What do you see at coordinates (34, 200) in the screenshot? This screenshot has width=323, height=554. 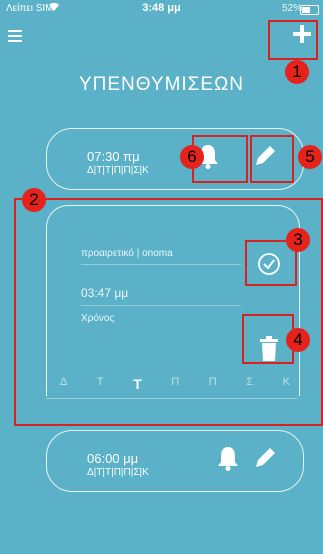 I see `annotation-badge: 2` at bounding box center [34, 200].